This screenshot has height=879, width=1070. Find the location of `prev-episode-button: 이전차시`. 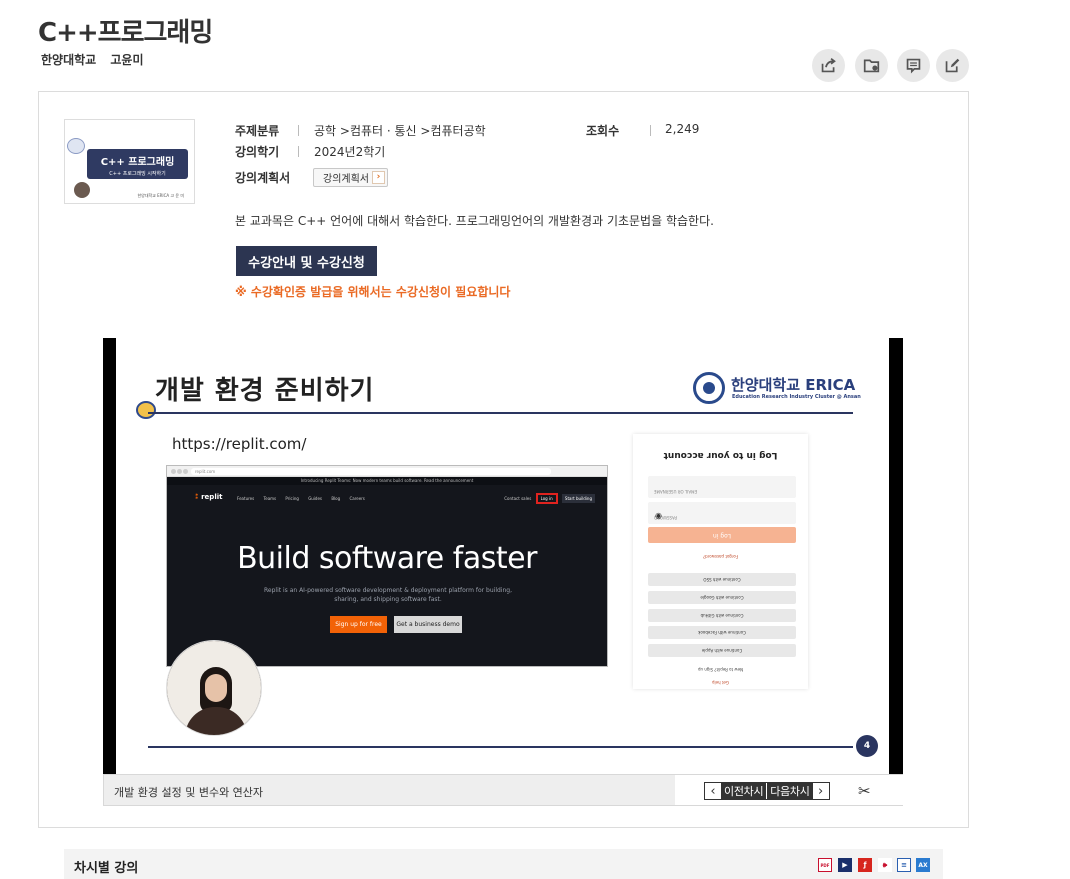

prev-episode-button: 이전차시 is located at coordinates (744, 791).